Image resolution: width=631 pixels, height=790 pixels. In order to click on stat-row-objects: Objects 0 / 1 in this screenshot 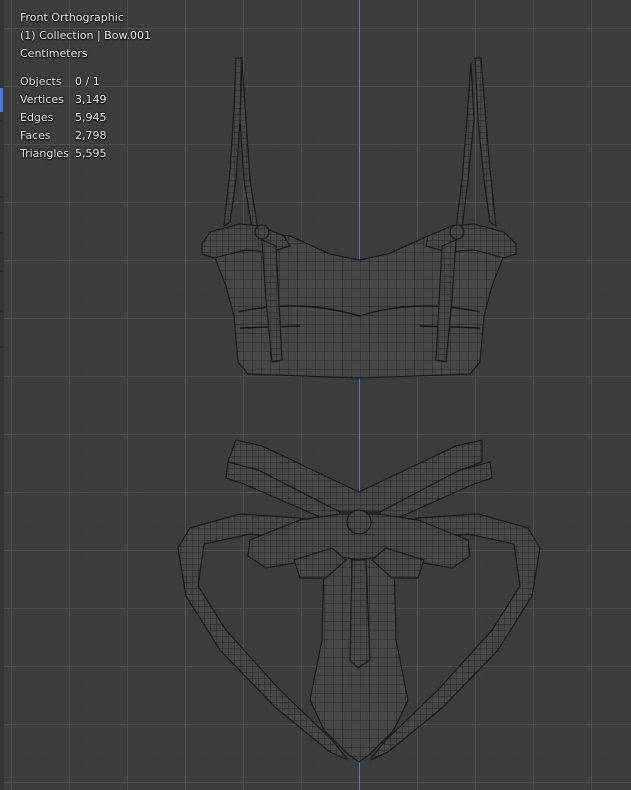, I will do `click(85, 82)`.